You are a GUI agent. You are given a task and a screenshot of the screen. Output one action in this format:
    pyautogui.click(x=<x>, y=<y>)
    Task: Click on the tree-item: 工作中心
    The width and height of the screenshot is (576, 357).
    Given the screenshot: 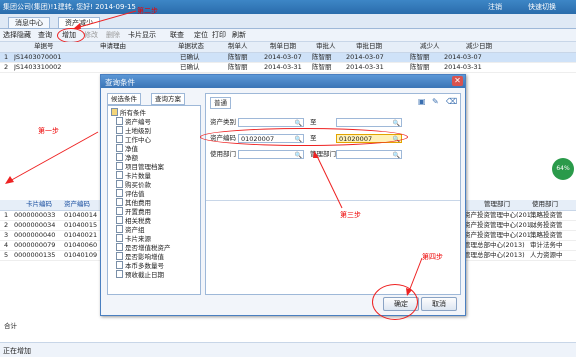 What is the action you would take?
    pyautogui.click(x=133, y=139)
    